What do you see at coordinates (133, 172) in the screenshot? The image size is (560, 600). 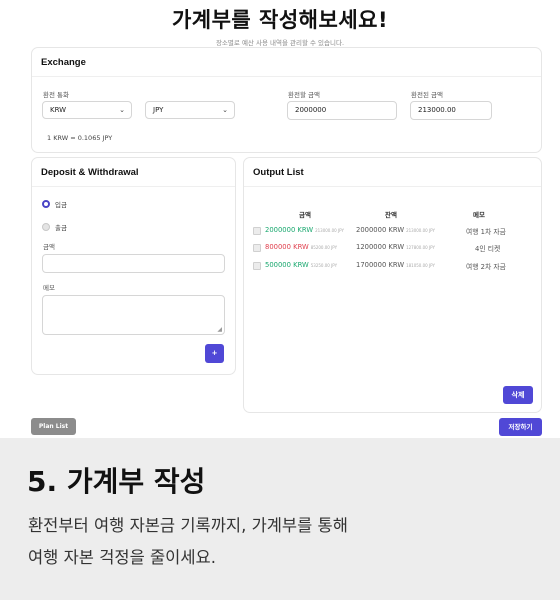 I see `deposit-title: Deposit & Withdrawal` at bounding box center [133, 172].